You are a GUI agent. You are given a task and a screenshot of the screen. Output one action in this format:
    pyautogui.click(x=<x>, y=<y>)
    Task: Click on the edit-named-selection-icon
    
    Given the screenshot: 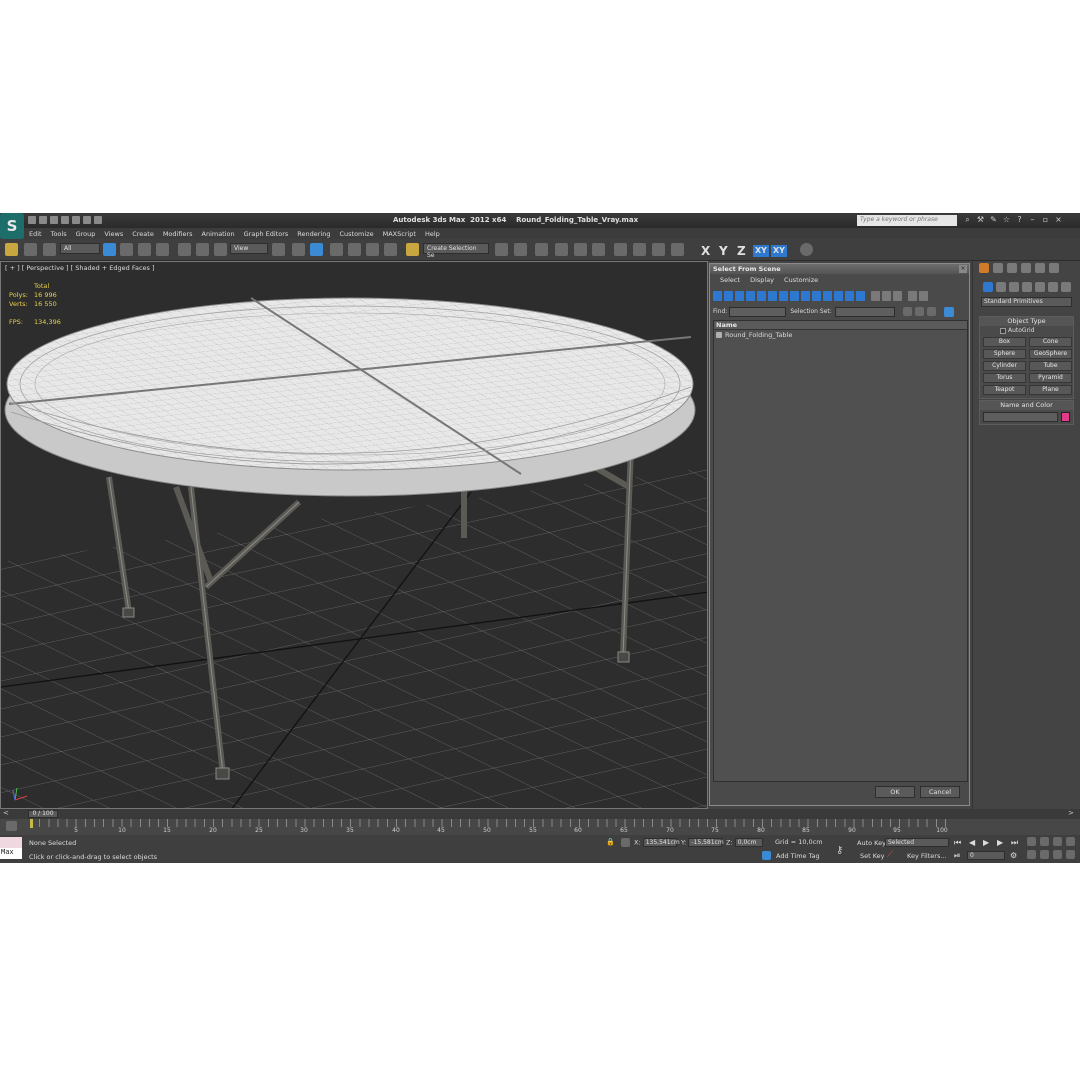 What is the action you would take?
    pyautogui.click(x=412, y=249)
    